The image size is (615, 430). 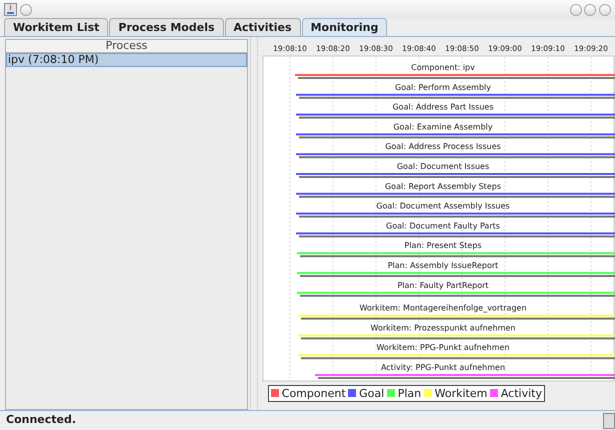 What do you see at coordinates (443, 147) in the screenshot?
I see `timeline-label: Goal: Address Process Issues` at bounding box center [443, 147].